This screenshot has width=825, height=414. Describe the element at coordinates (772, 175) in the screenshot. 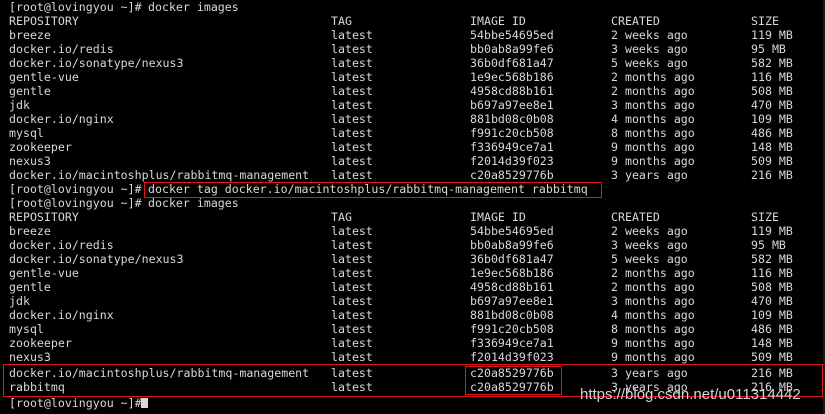

I see `cell-size: 216 MB` at that location.